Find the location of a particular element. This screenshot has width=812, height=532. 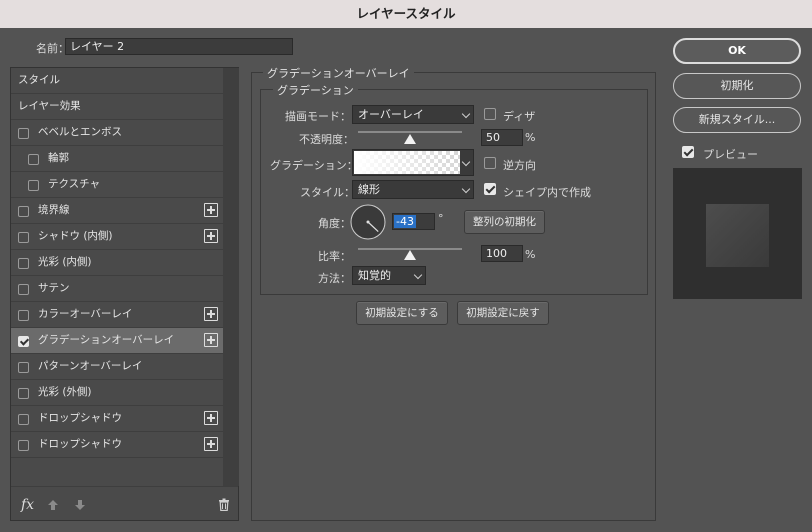

angle-input: -43 is located at coordinates (413, 221).